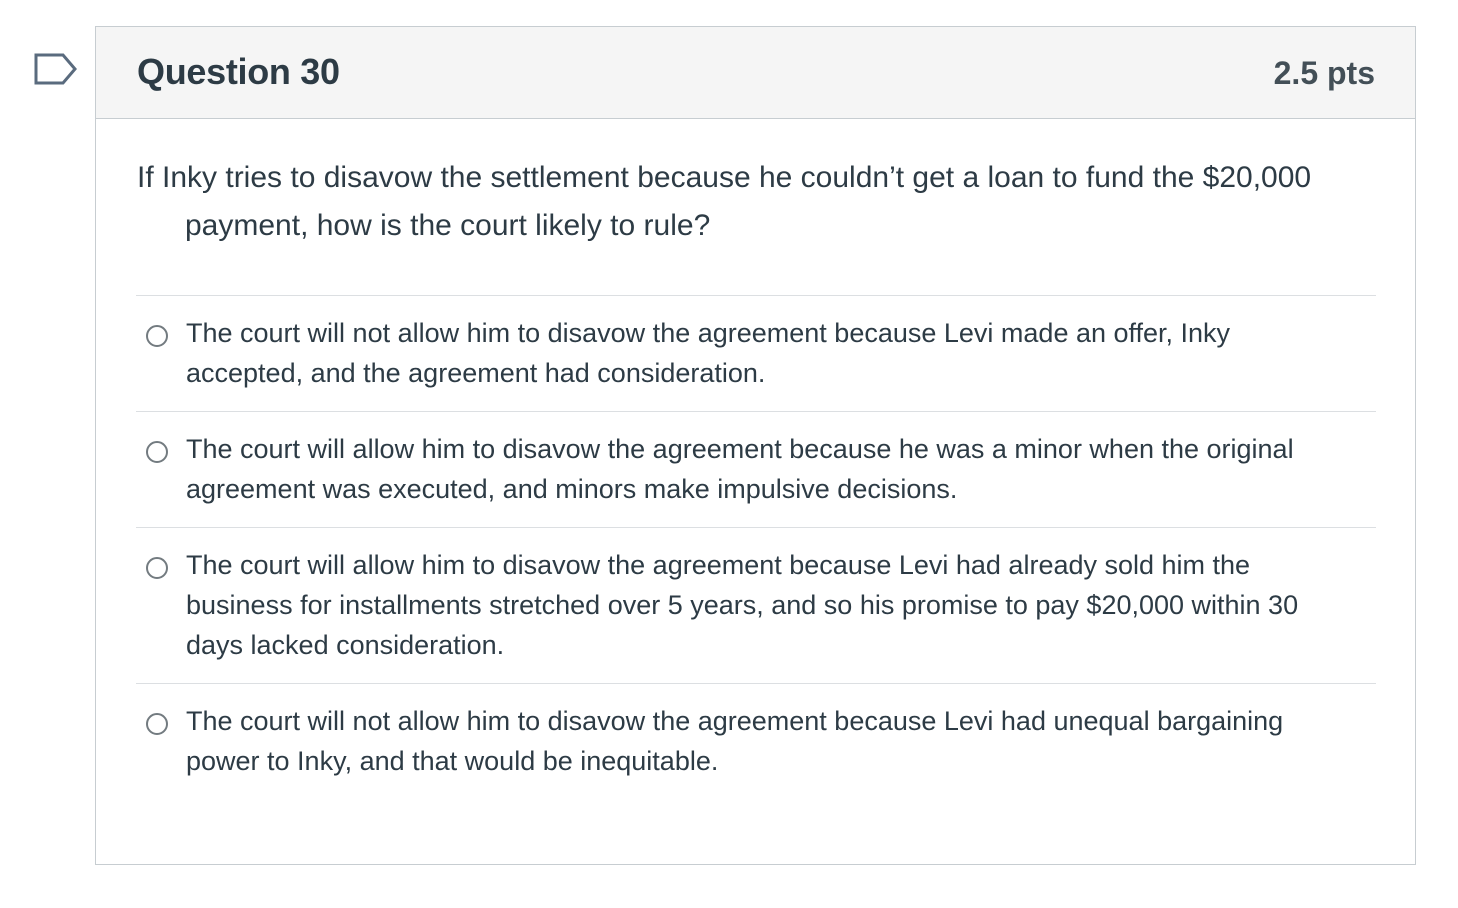  Describe the element at coordinates (238, 71) in the screenshot. I see `question-title: Question 30` at that location.